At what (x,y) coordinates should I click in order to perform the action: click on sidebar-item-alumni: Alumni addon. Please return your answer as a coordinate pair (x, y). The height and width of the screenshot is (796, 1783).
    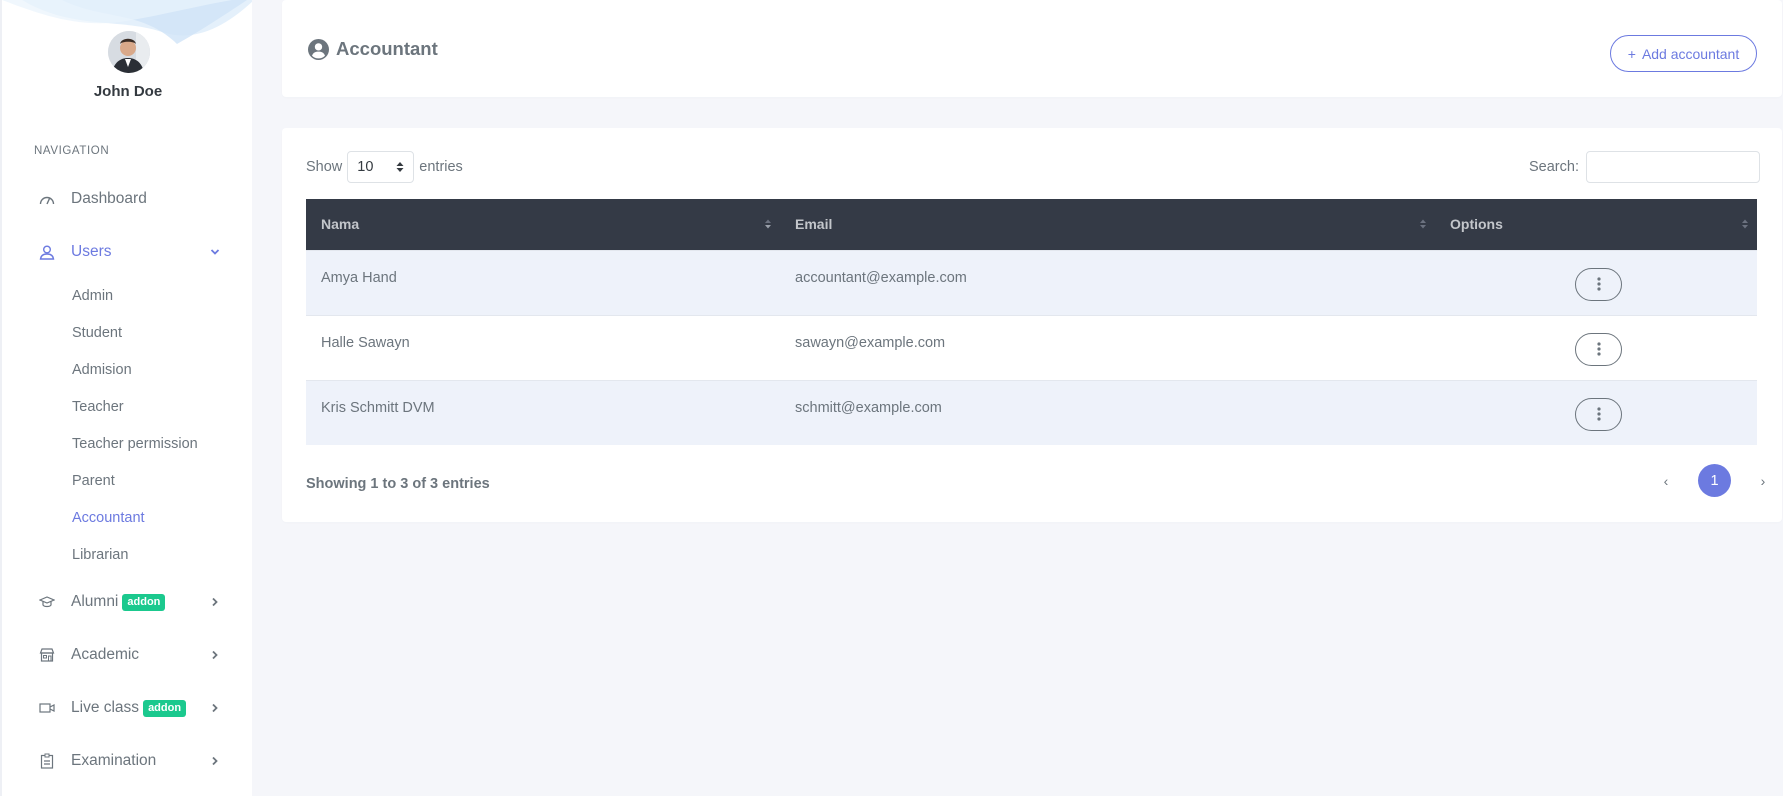
    Looking at the image, I should click on (127, 602).